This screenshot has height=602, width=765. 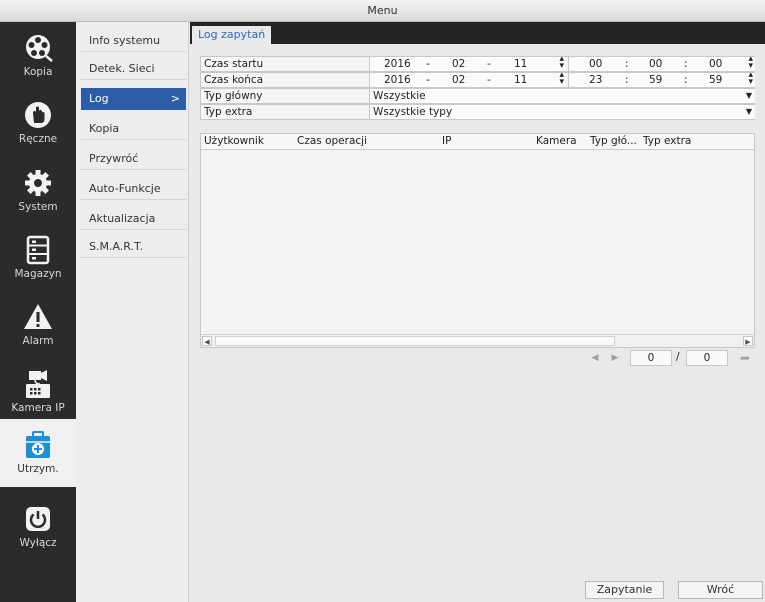 What do you see at coordinates (477, 33) in the screenshot?
I see `tab-bar: Log zapytań` at bounding box center [477, 33].